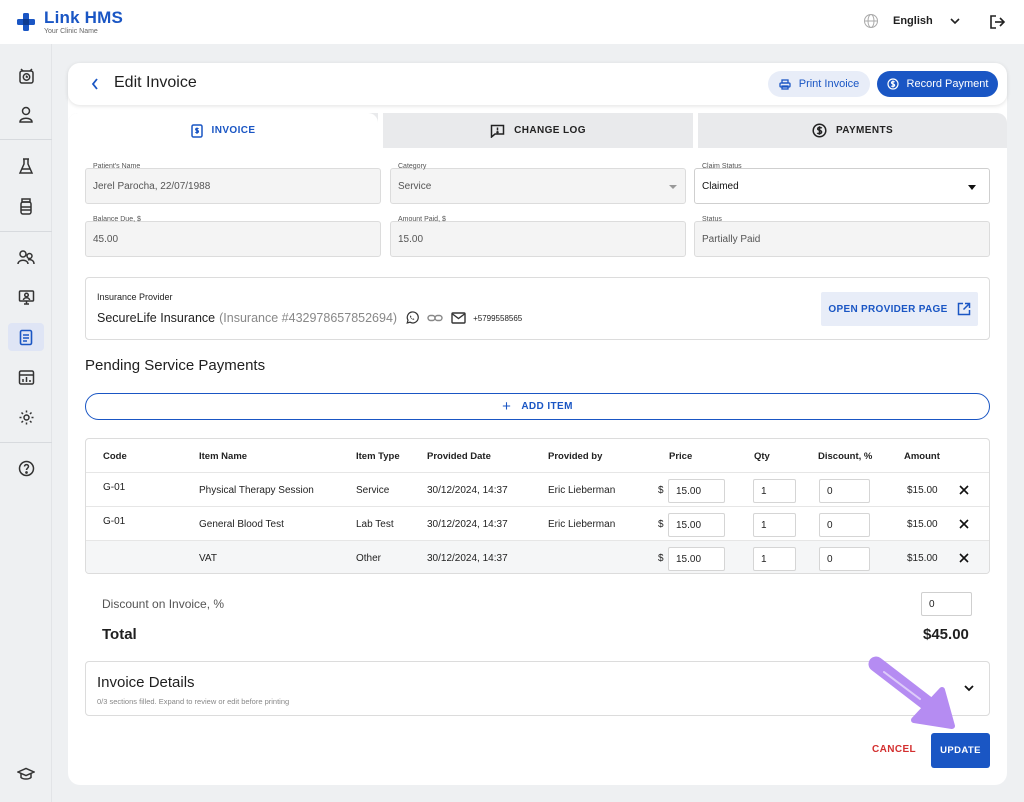 This screenshot has width=1024, height=802. I want to click on invoice-discount-input: 0, so click(946, 604).